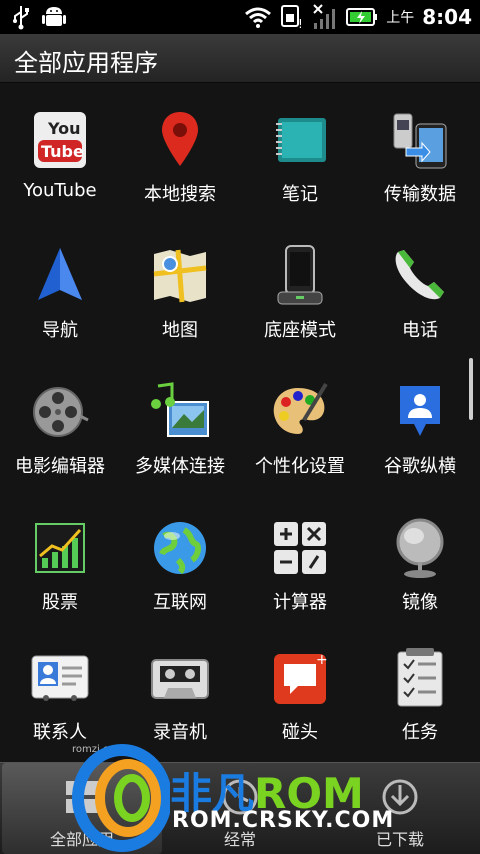 The height and width of the screenshot is (854, 480). I want to click on film-reel-icon, so click(61, 412).